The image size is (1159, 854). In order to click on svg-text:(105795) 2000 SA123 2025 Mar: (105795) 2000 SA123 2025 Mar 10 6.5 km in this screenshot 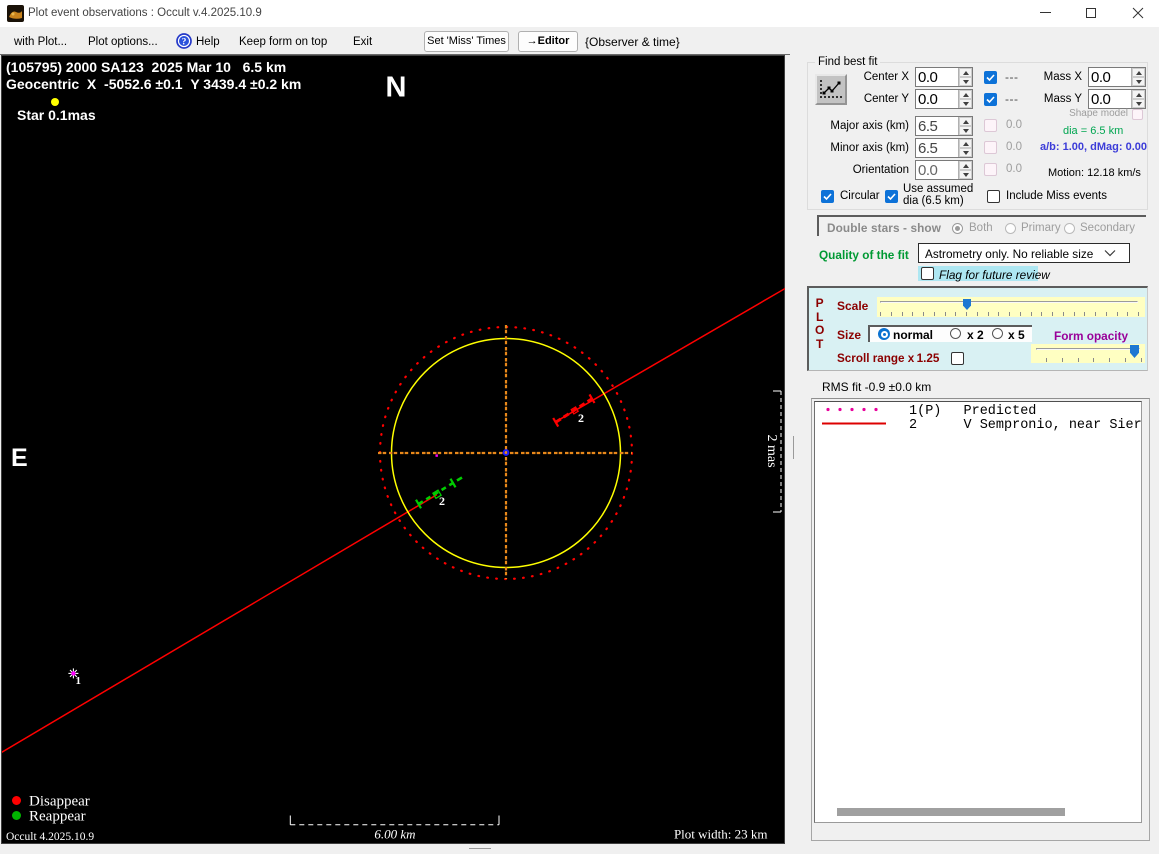, I will do `click(146, 67)`.